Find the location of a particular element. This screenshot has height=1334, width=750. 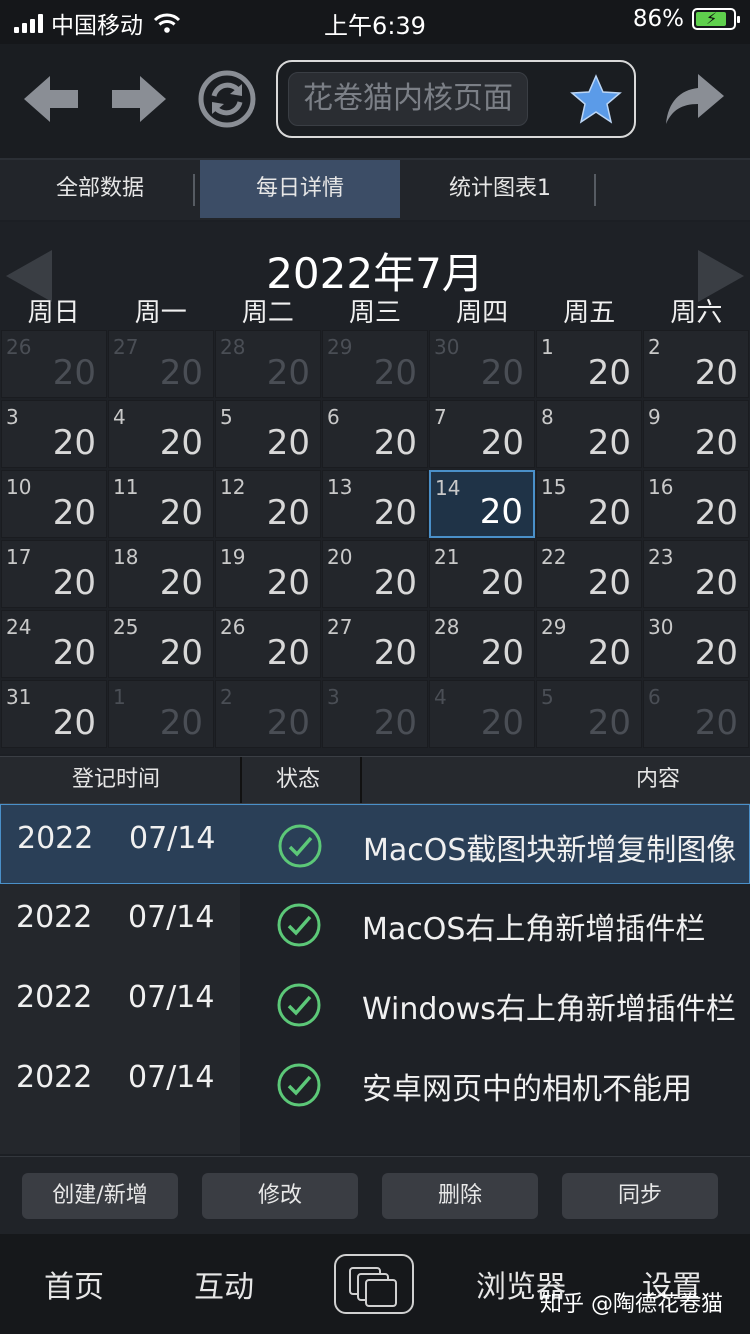

list-item: 2022 07/14 MacOS右上角新增插件栏 is located at coordinates (375, 924).